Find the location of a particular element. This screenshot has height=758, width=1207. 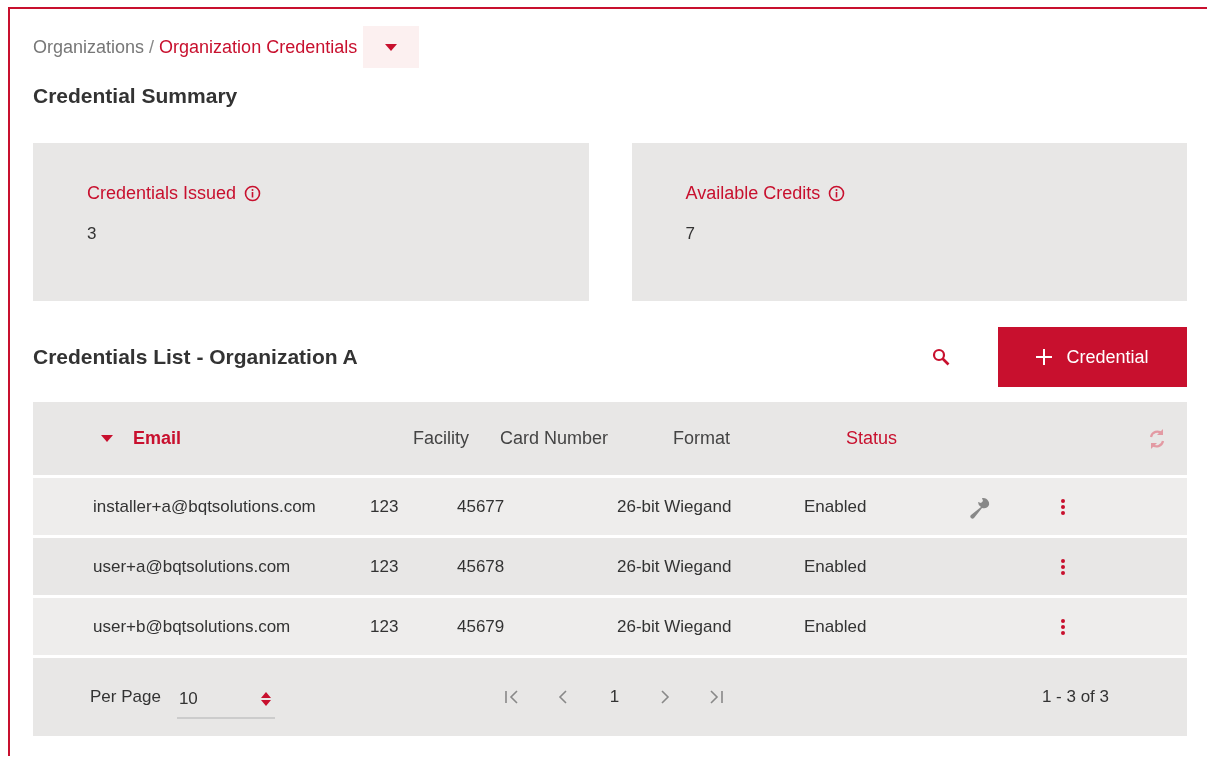

caret-icon is located at coordinates (391, 47).